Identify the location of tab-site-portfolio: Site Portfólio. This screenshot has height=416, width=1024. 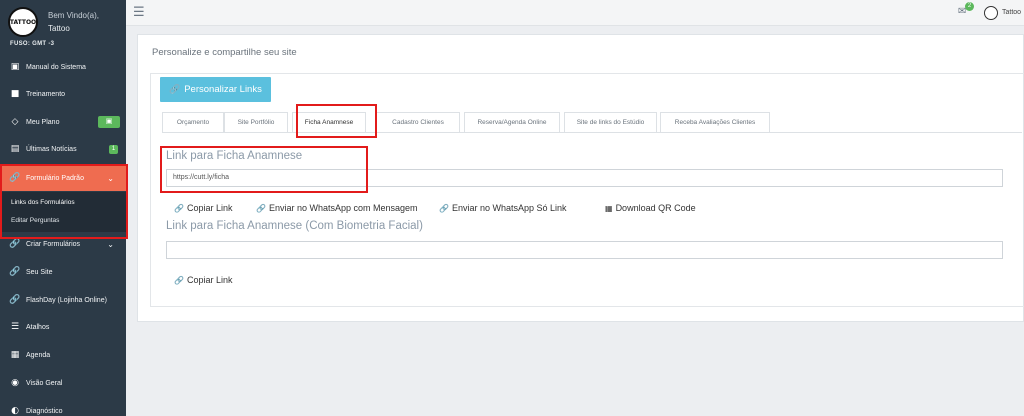
(256, 122).